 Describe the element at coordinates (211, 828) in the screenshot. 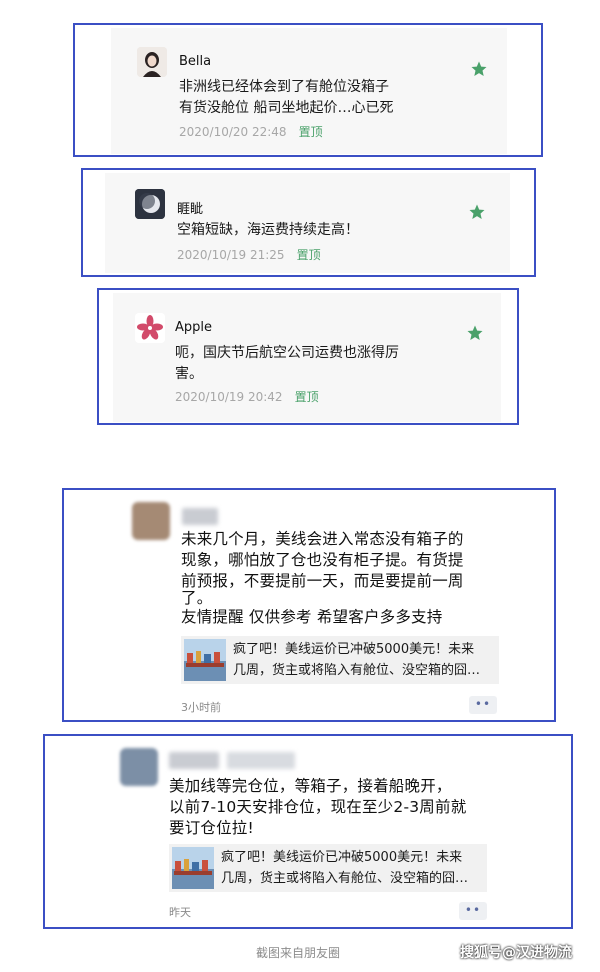

I see `moment-text-line: 要订仓位拉!` at that location.